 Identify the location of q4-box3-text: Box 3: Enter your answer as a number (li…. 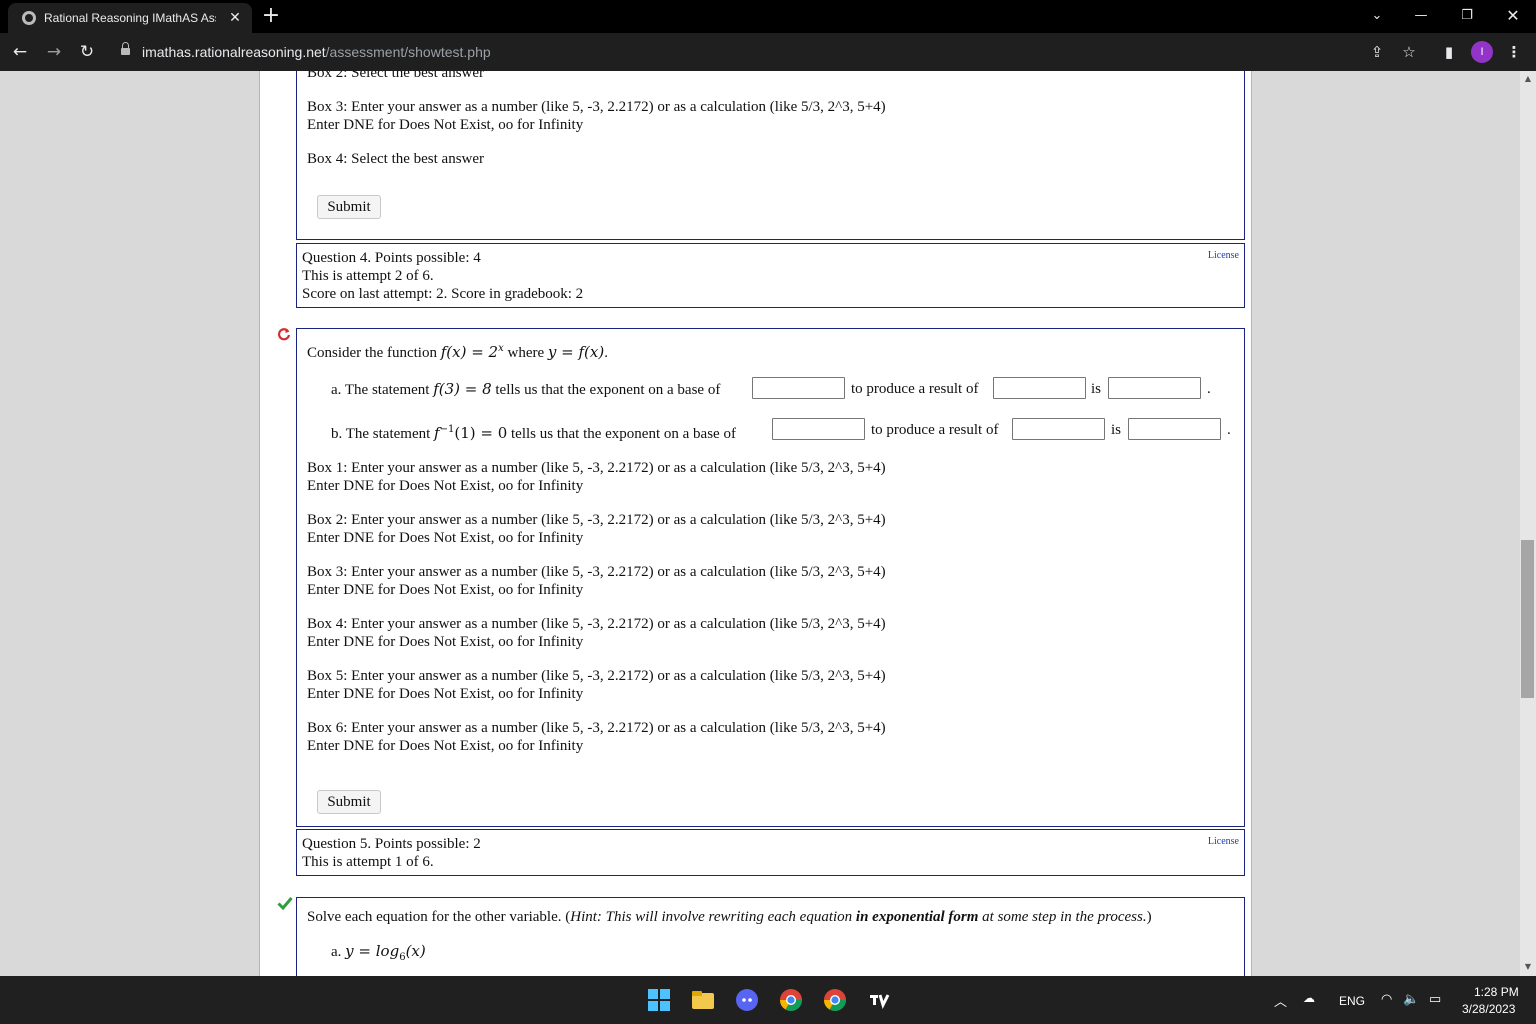
(596, 572).